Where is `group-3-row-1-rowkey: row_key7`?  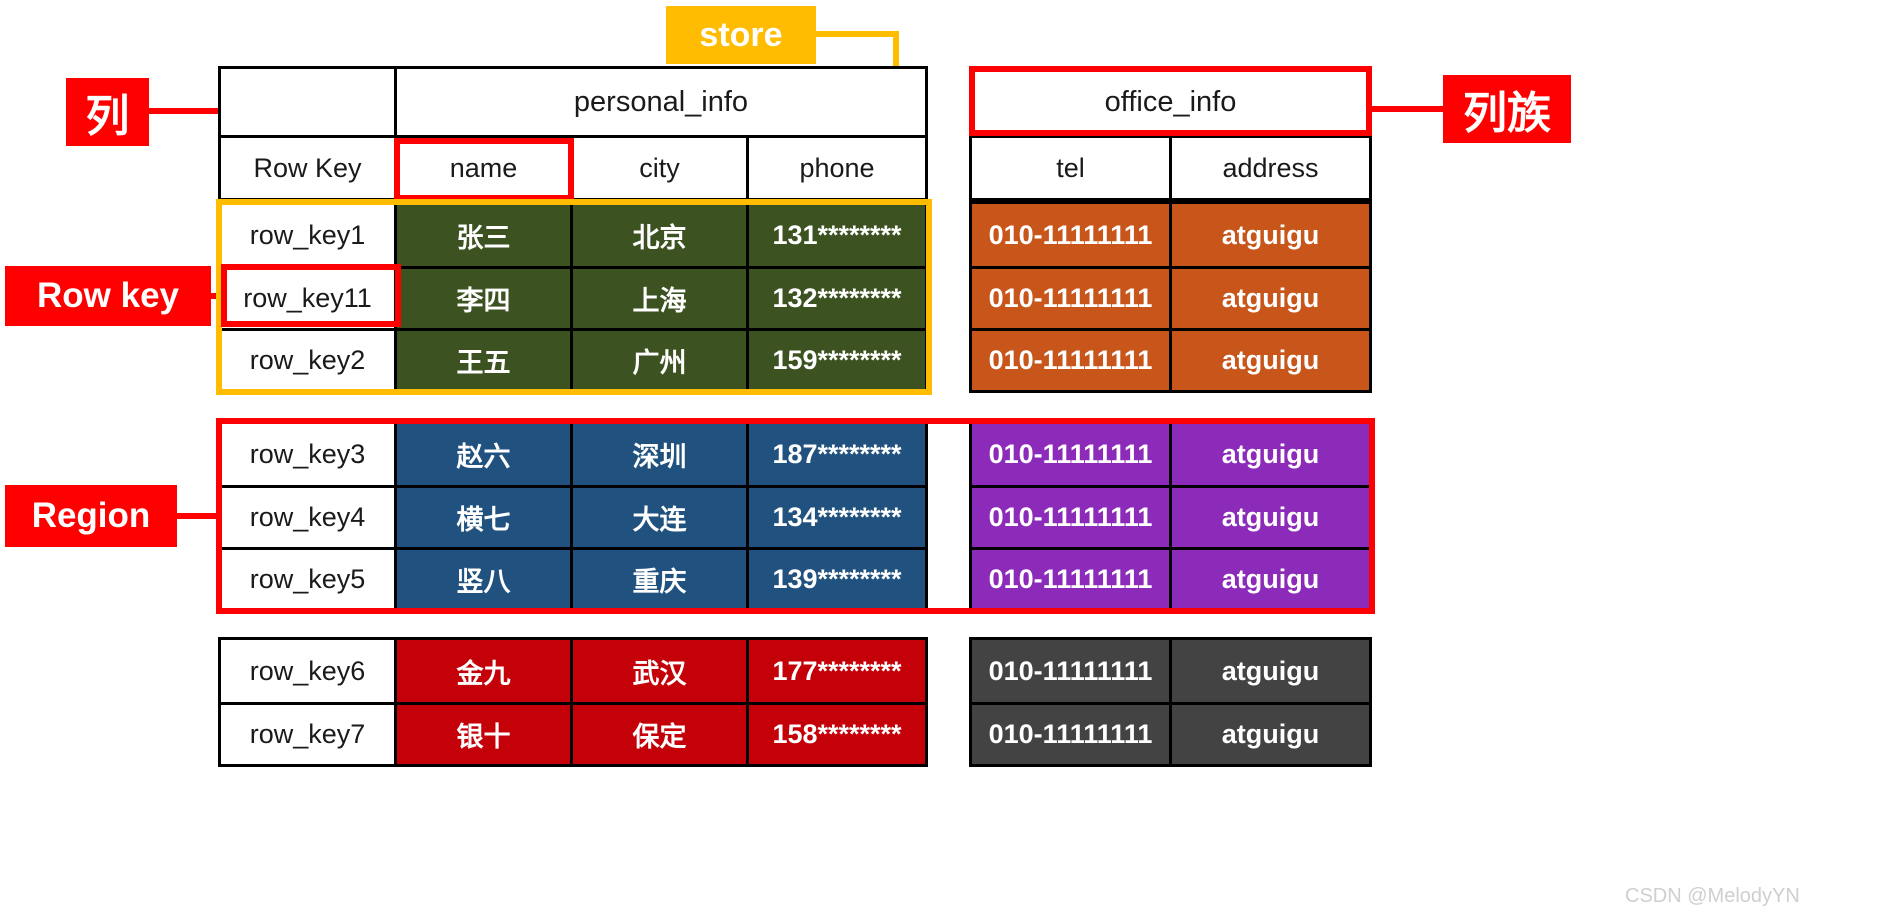
group-3-row-1-rowkey: row_key7 is located at coordinates (309, 734).